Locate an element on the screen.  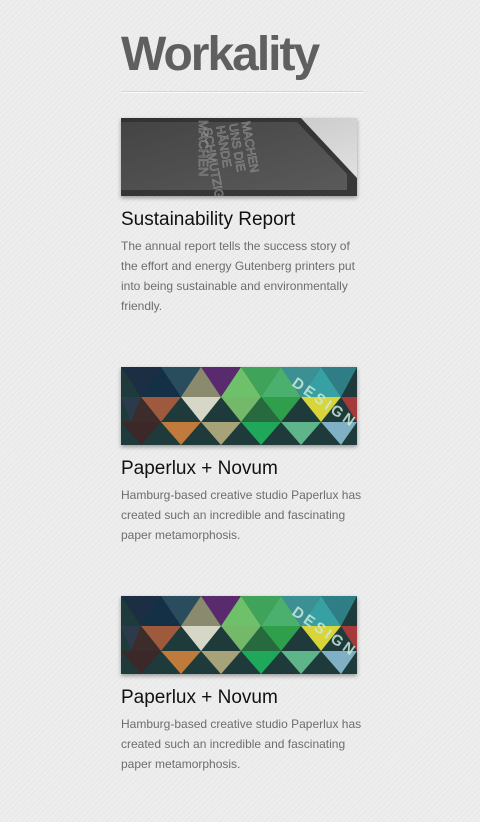
article-thumbnail-sustainability: MACHEN MACHEN UNS DIE HÄNDE SCHMUTZIG is located at coordinates (239, 157).